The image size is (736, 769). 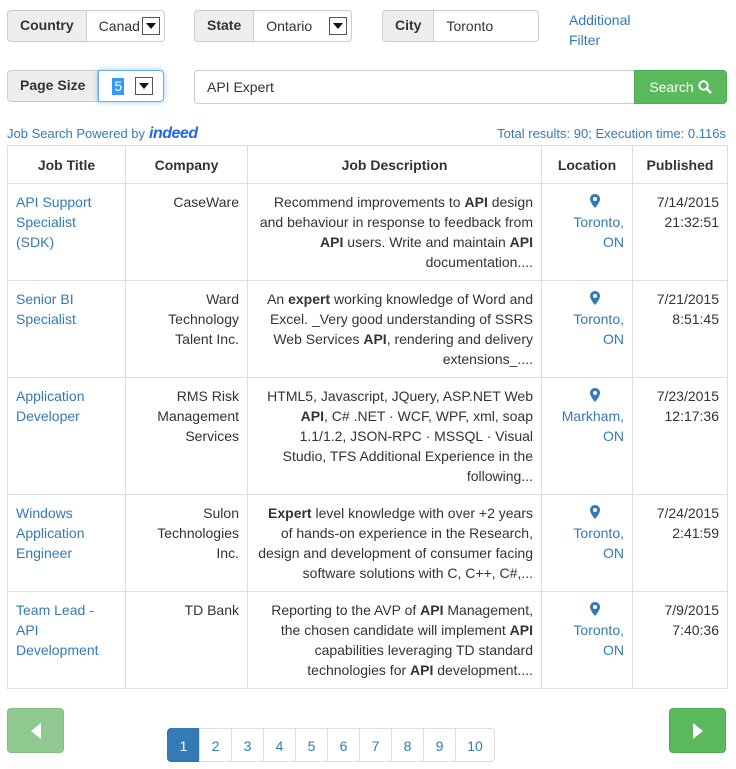 What do you see at coordinates (695, 630) in the screenshot?
I see `published-time: 7:40:36` at bounding box center [695, 630].